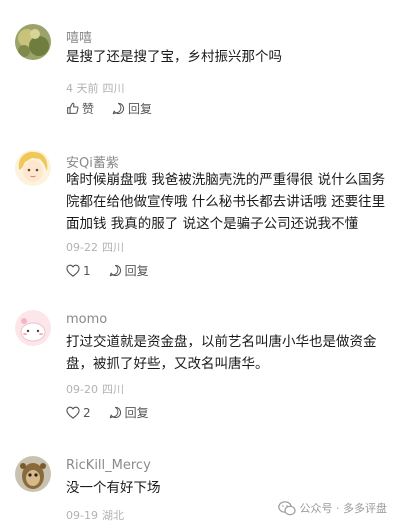 The height and width of the screenshot is (525, 399). I want to click on like-button: 2, so click(78, 413).